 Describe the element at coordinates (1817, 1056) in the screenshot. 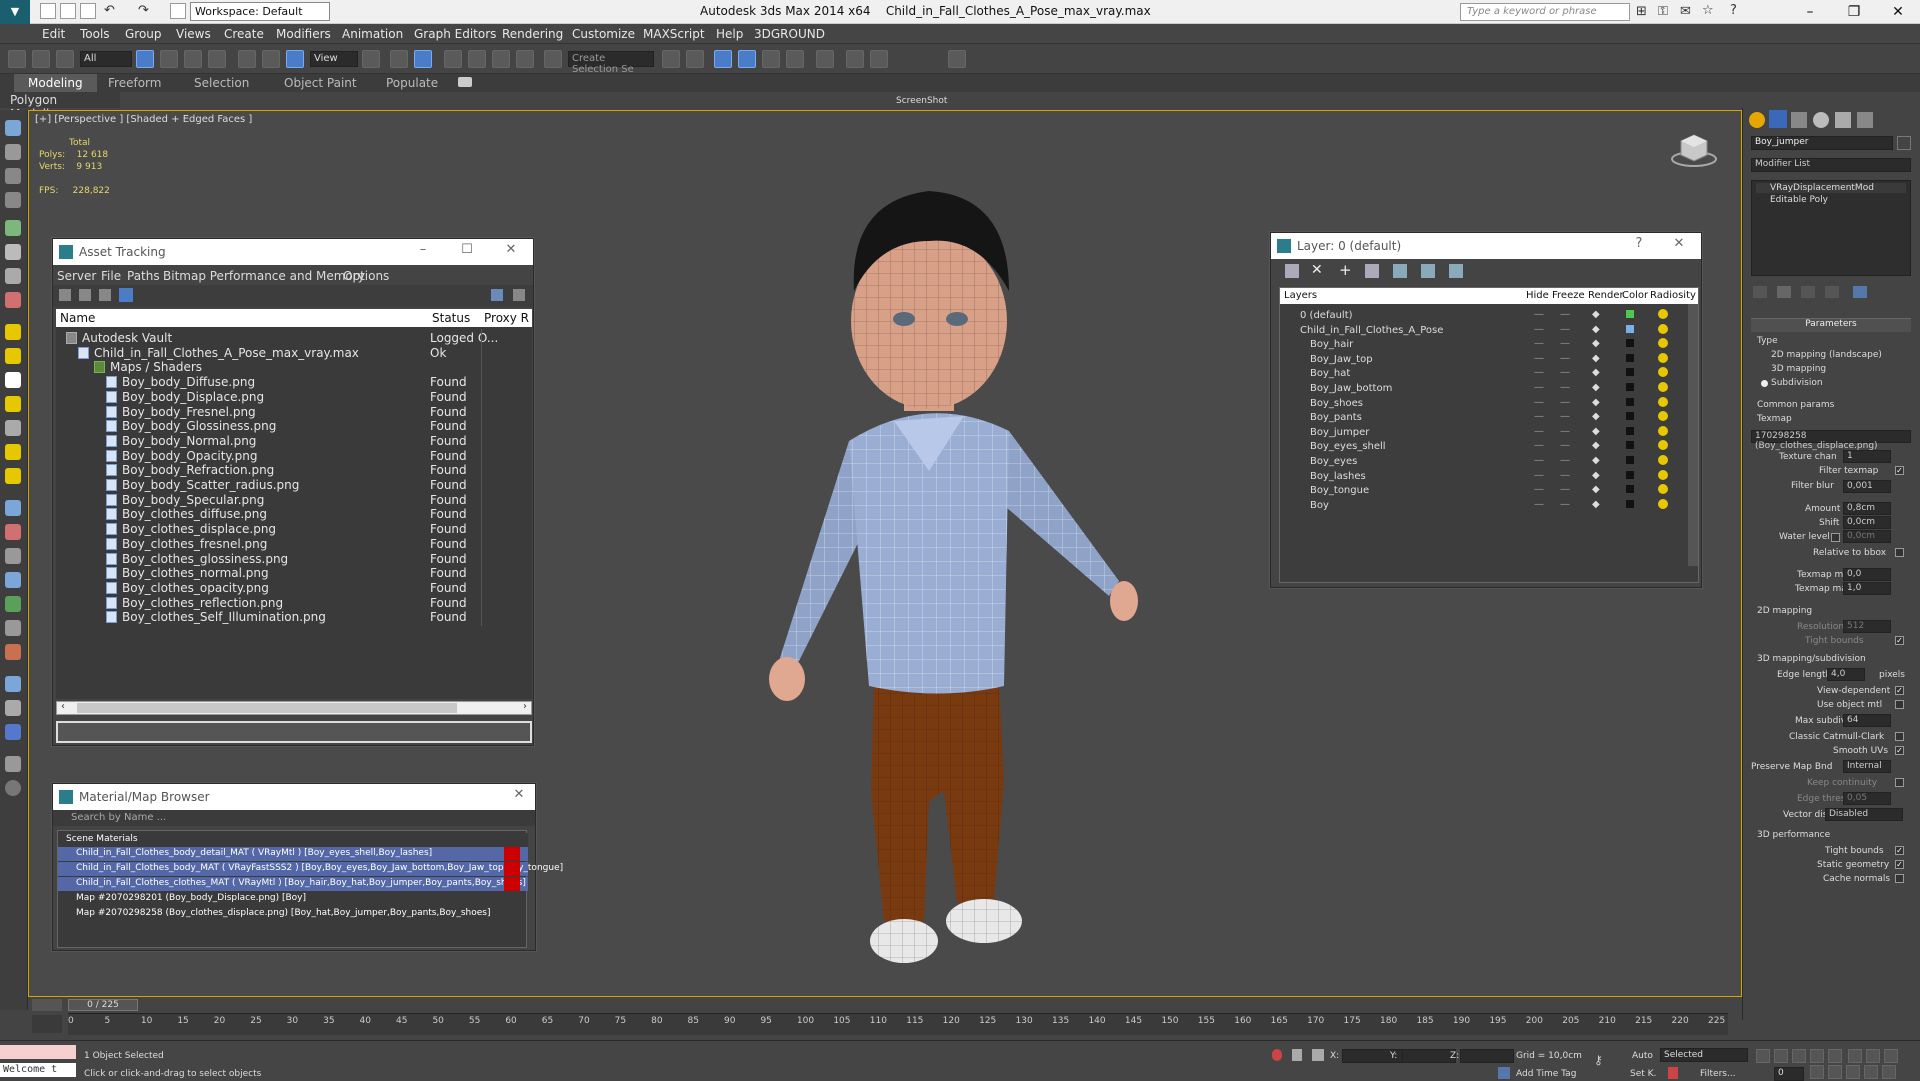

I see `next-frame-icon` at that location.